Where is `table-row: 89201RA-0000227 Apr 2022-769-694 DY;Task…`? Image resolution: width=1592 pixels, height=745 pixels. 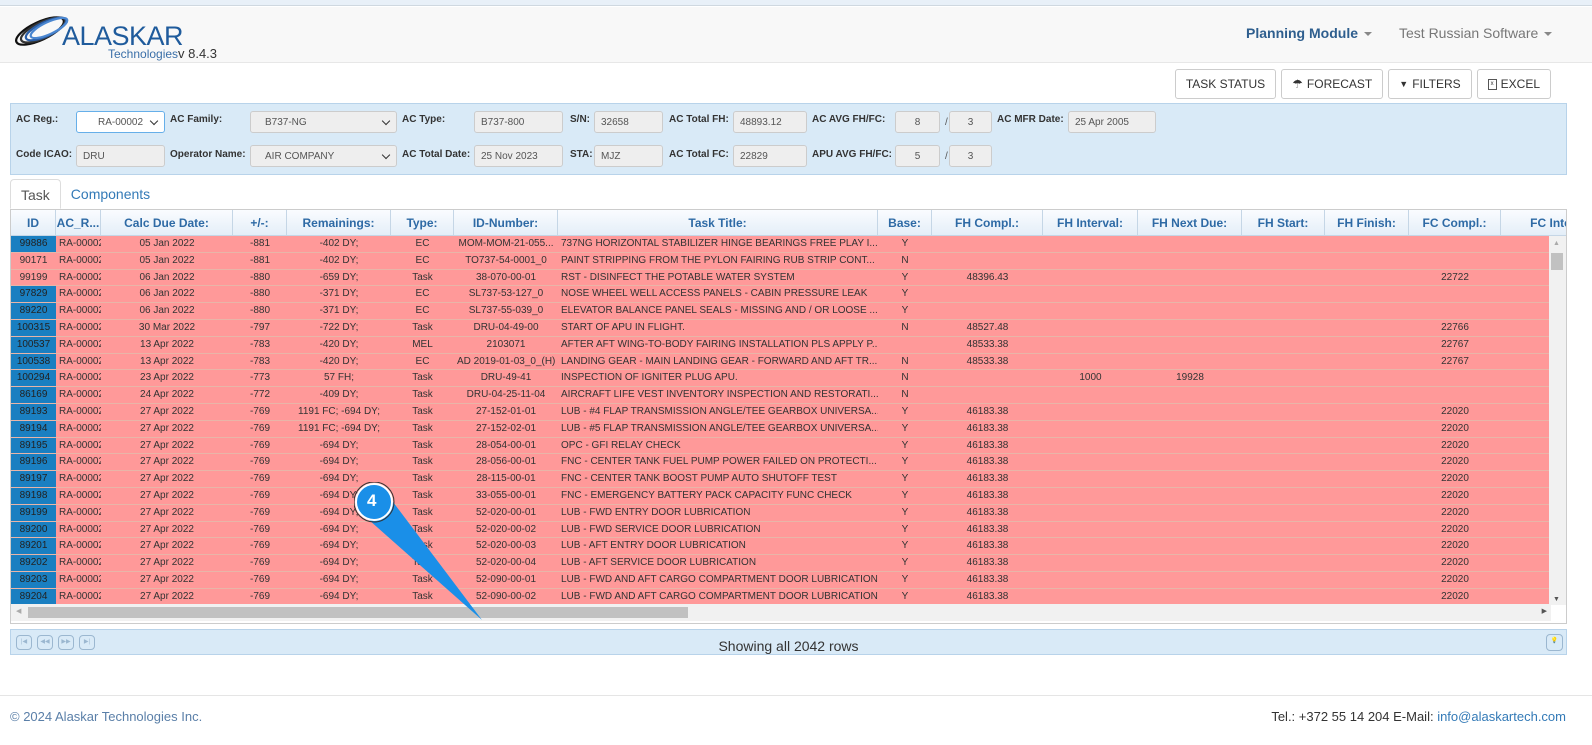 table-row: 89201RA-0000227 Apr 2022-769-694 DY;Task… is located at coordinates (781, 547).